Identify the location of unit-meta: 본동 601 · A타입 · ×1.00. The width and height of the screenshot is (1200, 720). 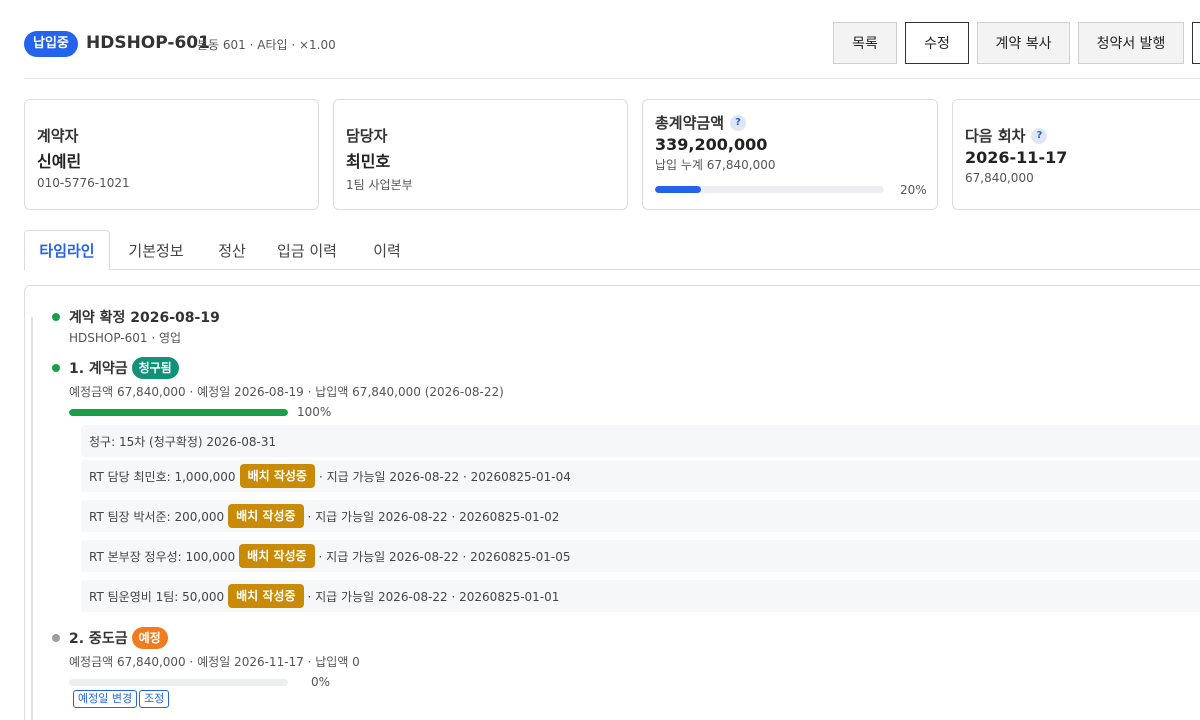
(266, 45).